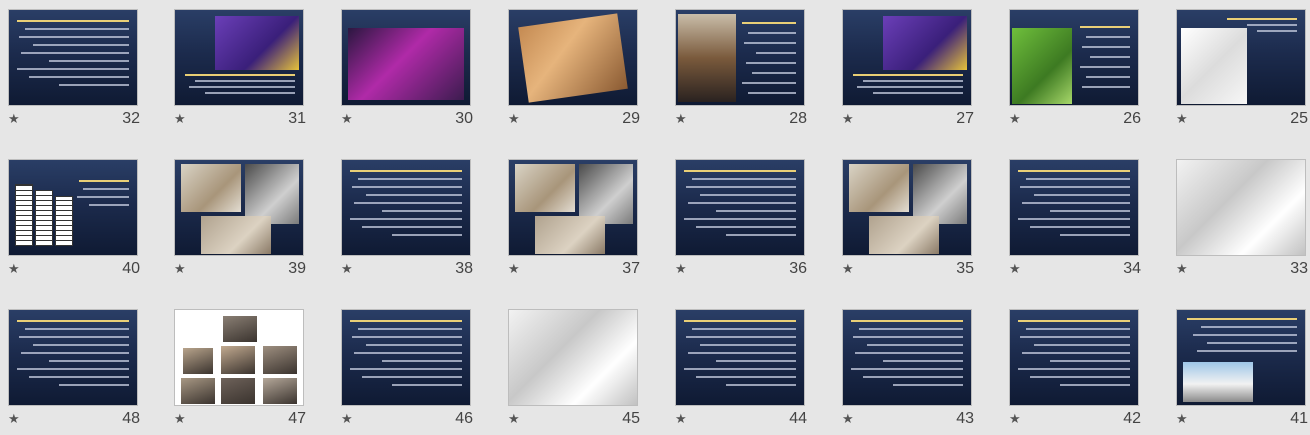 This screenshot has height=435, width=1310. I want to click on slide-thumbnail: ★ 36, so click(741, 221).